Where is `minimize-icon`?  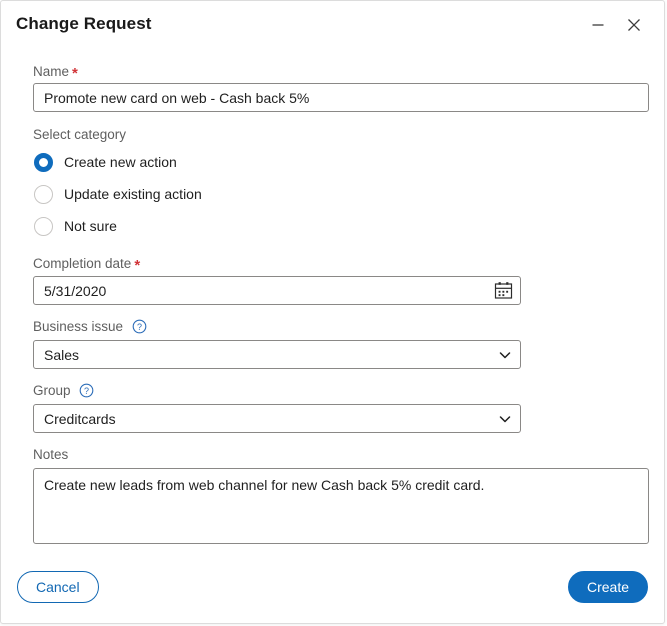 minimize-icon is located at coordinates (598, 25).